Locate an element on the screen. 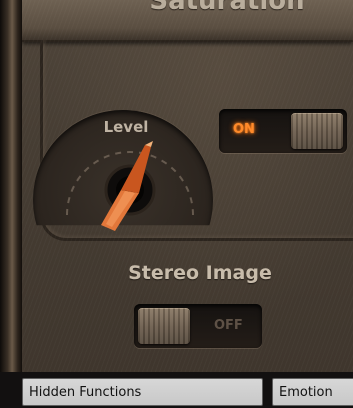 This screenshot has width=353, height=408. level-knob is located at coordinates (130, 187).